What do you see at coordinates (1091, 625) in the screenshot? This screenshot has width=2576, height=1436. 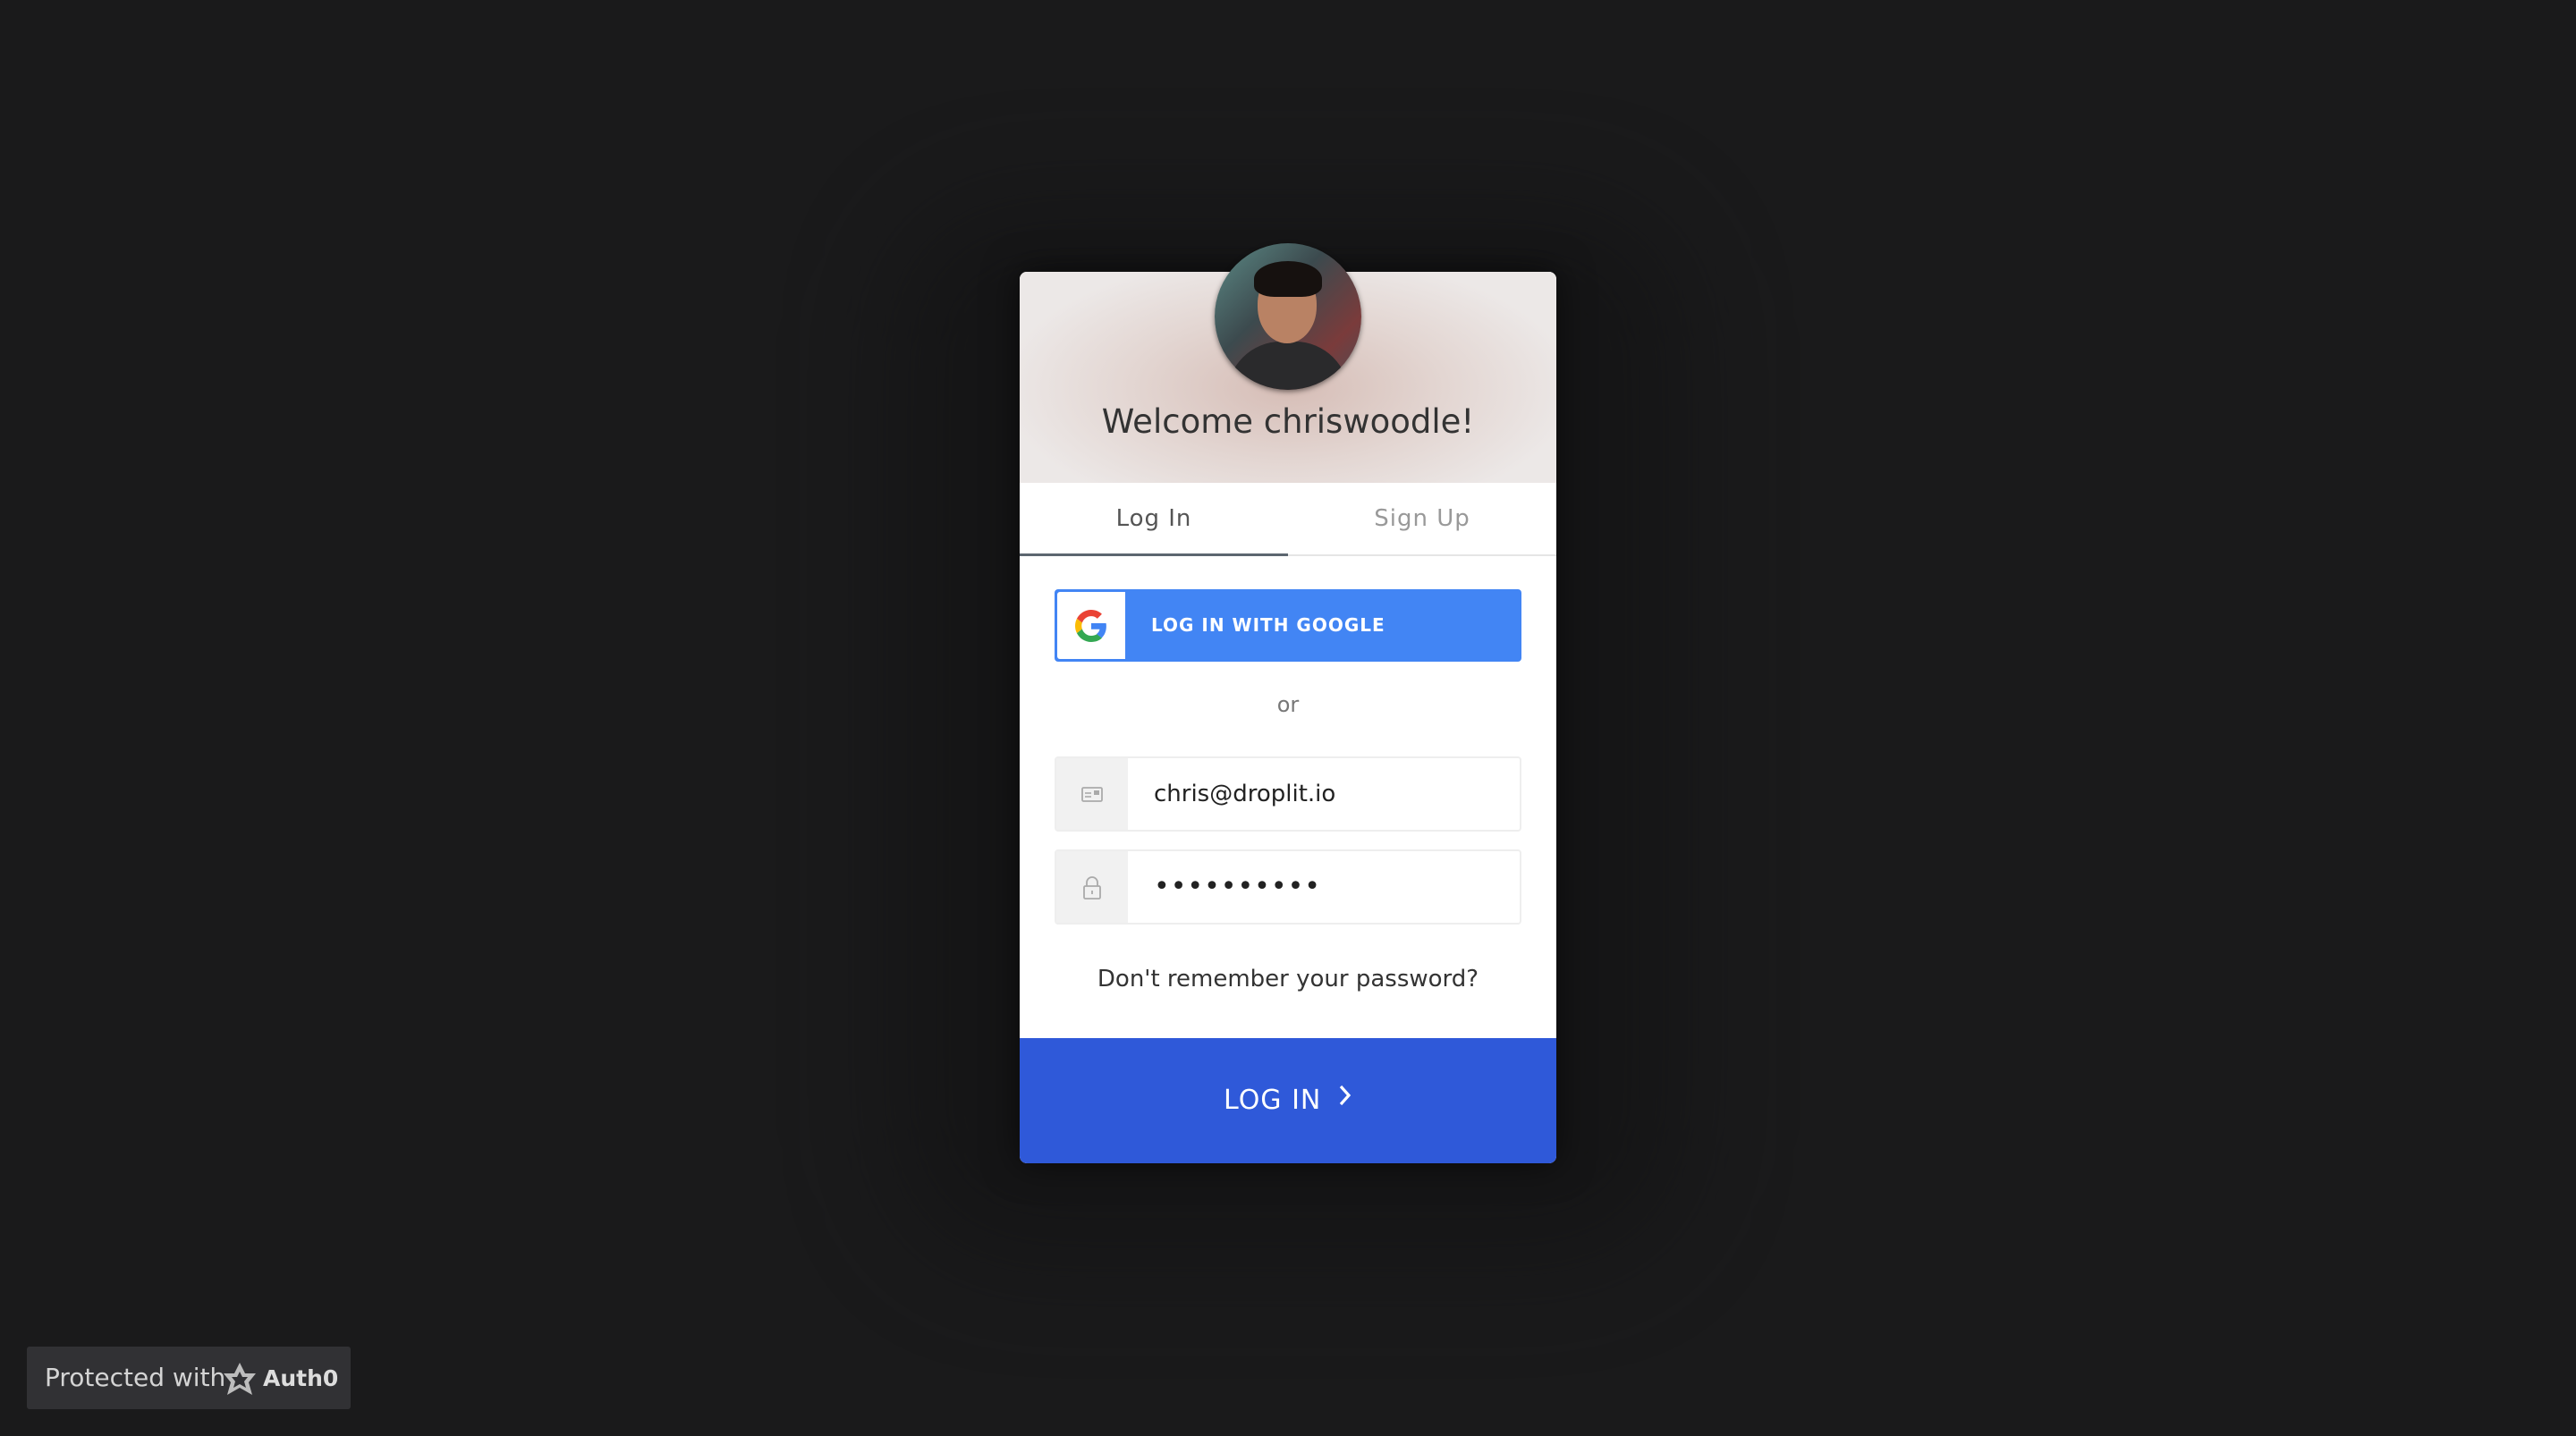 I see `google-g-icon` at bounding box center [1091, 625].